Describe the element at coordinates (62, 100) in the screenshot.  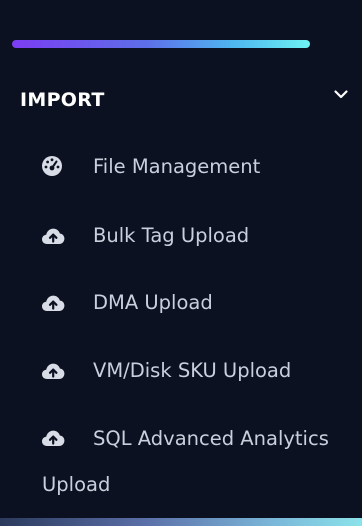
I see `section-title: IMPORT` at that location.